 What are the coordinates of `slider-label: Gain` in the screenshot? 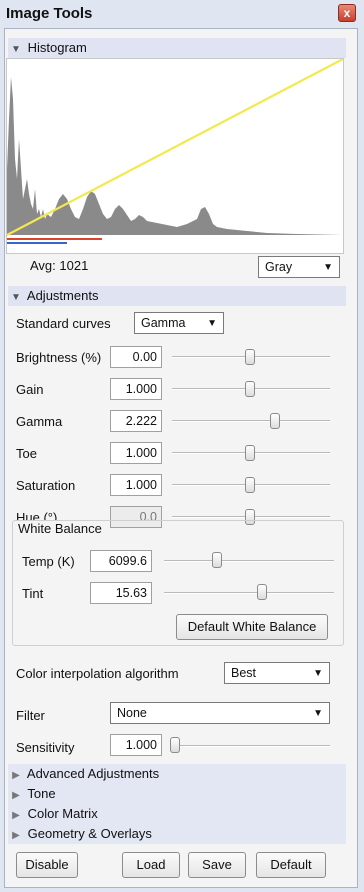 It's located at (30, 389).